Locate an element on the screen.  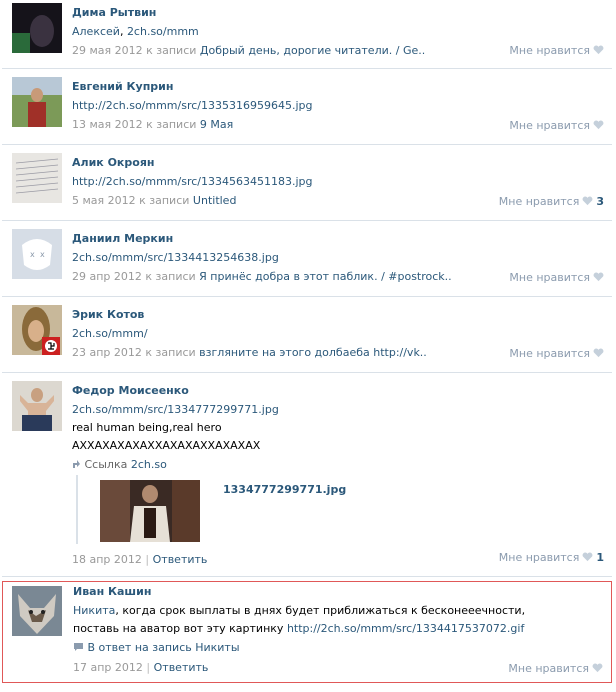
like-button: Мне нравится 1 is located at coordinates (551, 557).